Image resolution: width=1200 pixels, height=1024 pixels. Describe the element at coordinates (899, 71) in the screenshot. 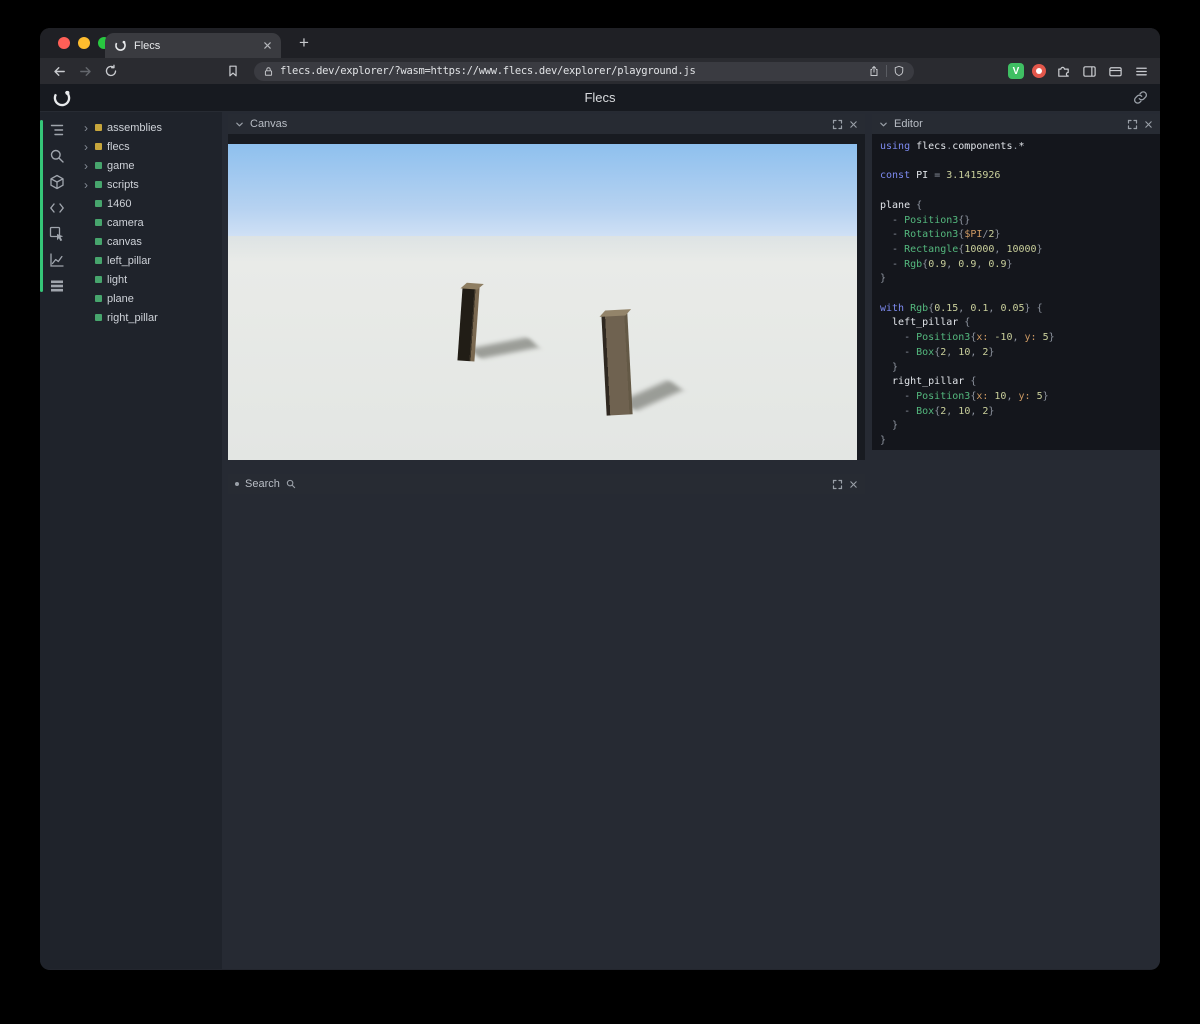

I see `shield-icon` at that location.